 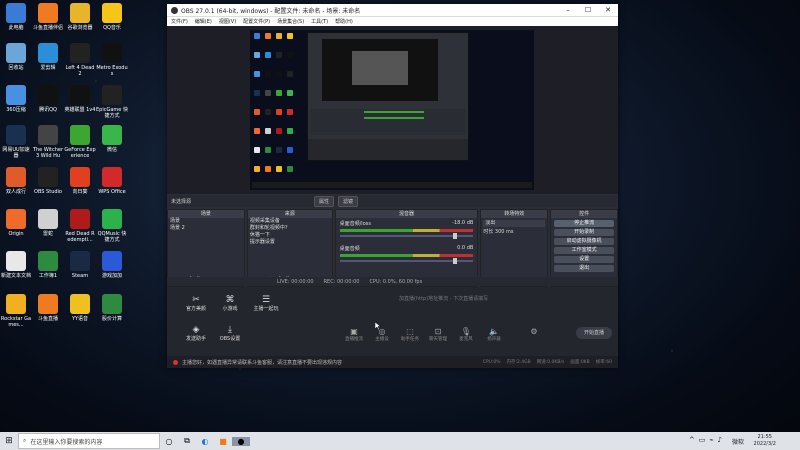 What do you see at coordinates (48, 147) in the screenshot?
I see `desktop-icon: The Witcher 3 Wild Hu` at bounding box center [48, 147].